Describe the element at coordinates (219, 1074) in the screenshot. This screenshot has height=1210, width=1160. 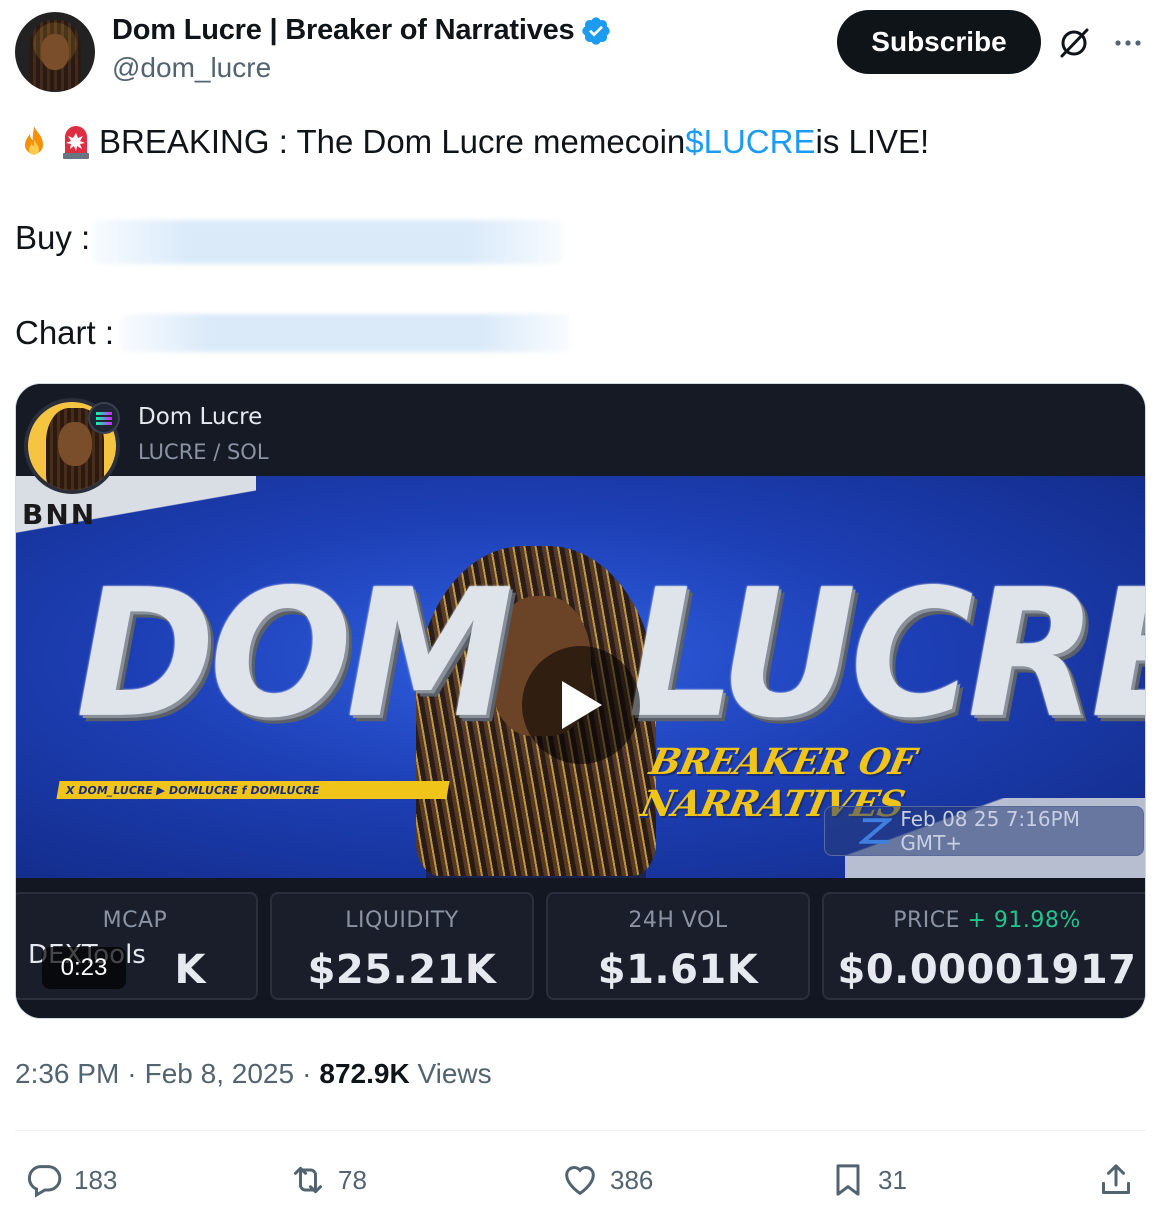
I see `tweet-date: Feb 8, 2025` at that location.